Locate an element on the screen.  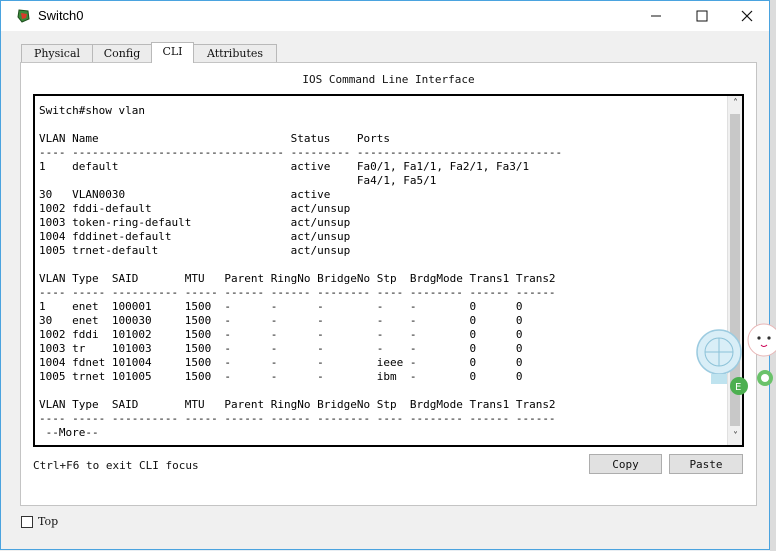
exit-cli-hint: Ctrl+F6 to exit CLI focus is located at coordinates (116, 465).